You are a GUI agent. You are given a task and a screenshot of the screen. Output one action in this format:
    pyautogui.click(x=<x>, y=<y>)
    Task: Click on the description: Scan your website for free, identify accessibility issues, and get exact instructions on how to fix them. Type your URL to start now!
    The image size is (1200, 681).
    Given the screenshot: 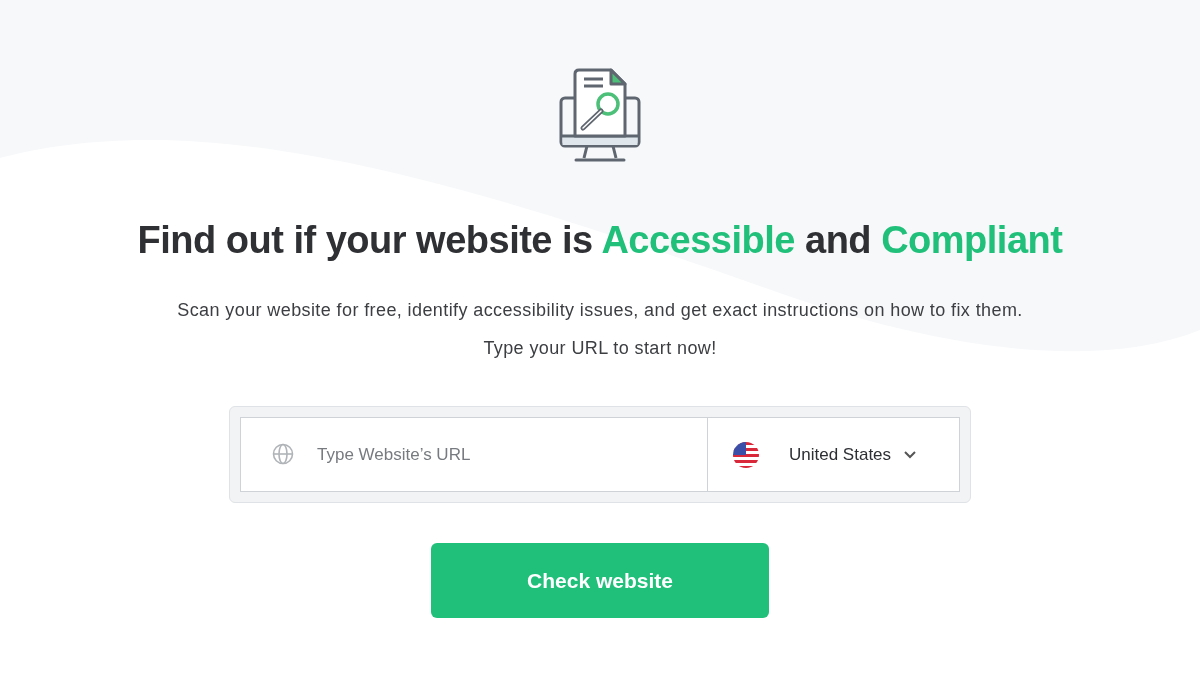 What is the action you would take?
    pyautogui.click(x=600, y=329)
    